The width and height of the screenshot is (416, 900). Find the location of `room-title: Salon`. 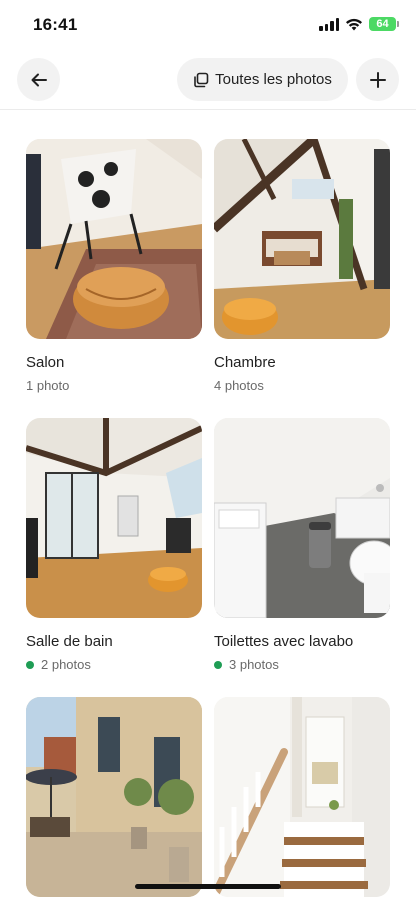

room-title: Salon is located at coordinates (45, 362).